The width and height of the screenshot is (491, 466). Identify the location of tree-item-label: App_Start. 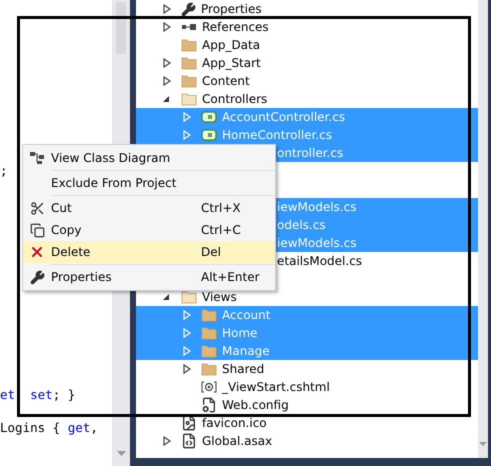
(231, 63).